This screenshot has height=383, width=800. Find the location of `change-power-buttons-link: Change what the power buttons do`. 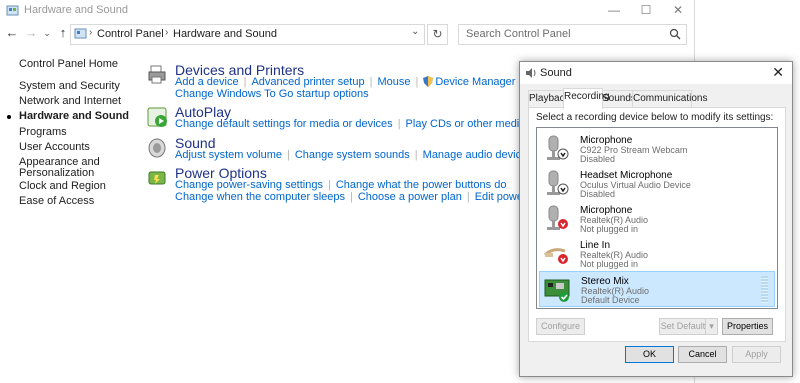

change-power-buttons-link: Change what the power buttons do is located at coordinates (421, 185).